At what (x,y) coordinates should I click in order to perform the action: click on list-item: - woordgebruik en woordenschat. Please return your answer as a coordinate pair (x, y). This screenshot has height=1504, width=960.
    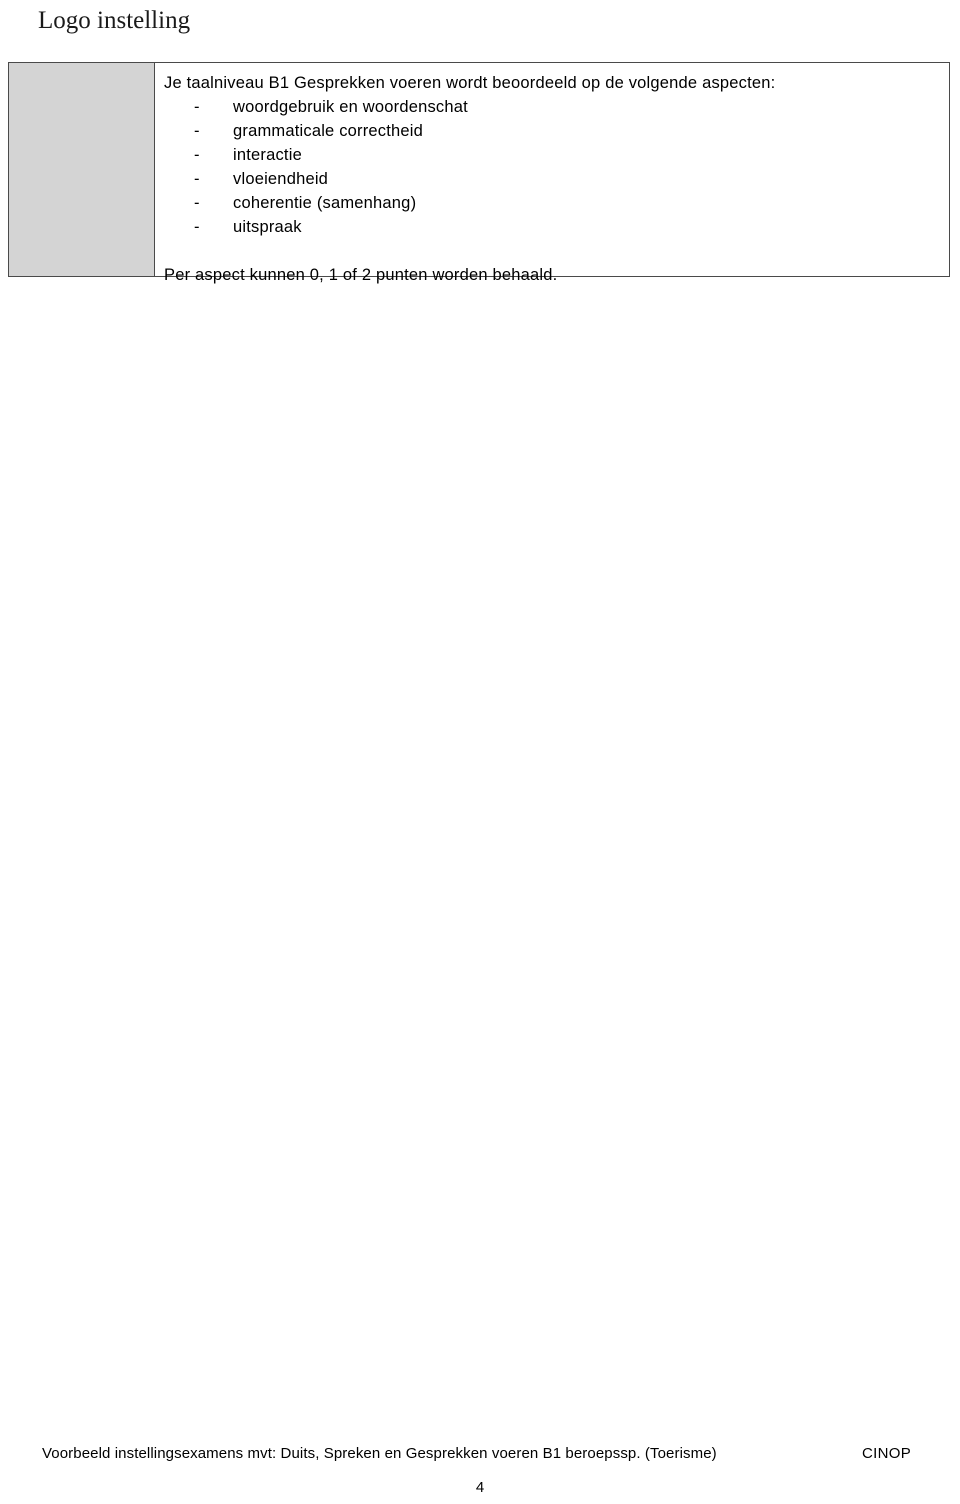
    Looking at the image, I should click on (551, 107).